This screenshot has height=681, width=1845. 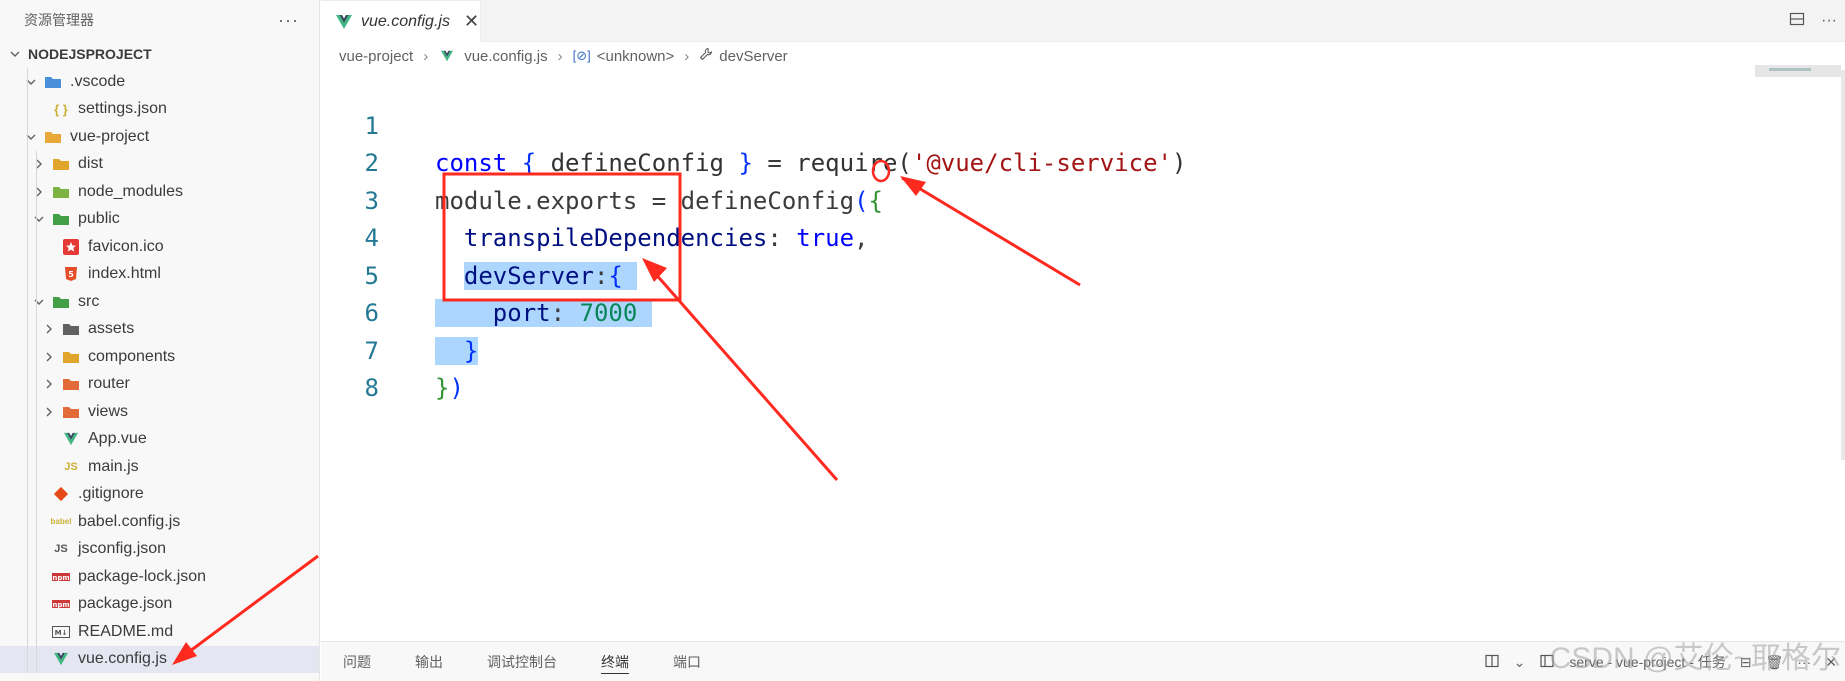 I want to click on tree-item-label: jsconfig.json, so click(x=122, y=549).